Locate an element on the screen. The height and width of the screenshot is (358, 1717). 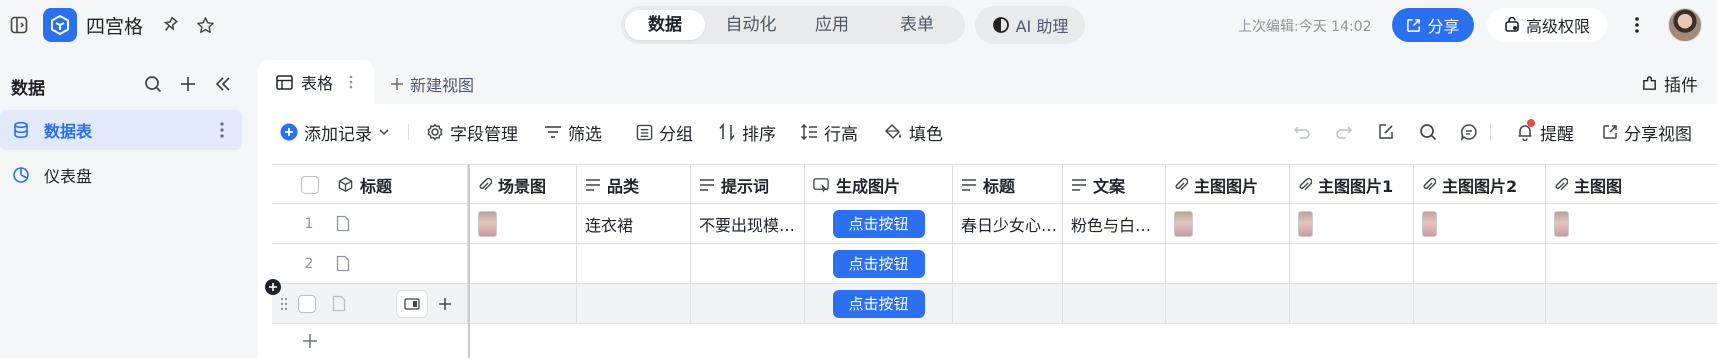
document-icon is located at coordinates (343, 223).